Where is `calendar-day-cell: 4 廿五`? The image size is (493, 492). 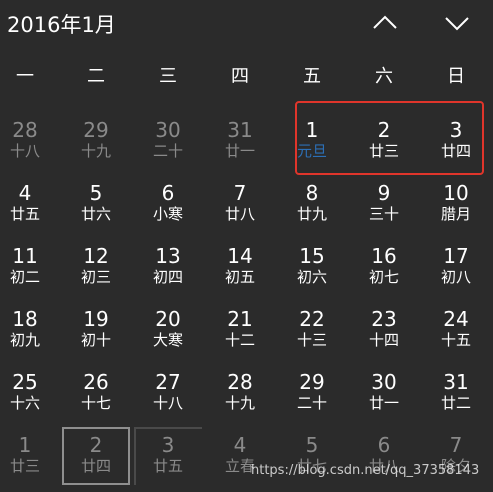 calendar-day-cell: 4 廿五 is located at coordinates (30, 207).